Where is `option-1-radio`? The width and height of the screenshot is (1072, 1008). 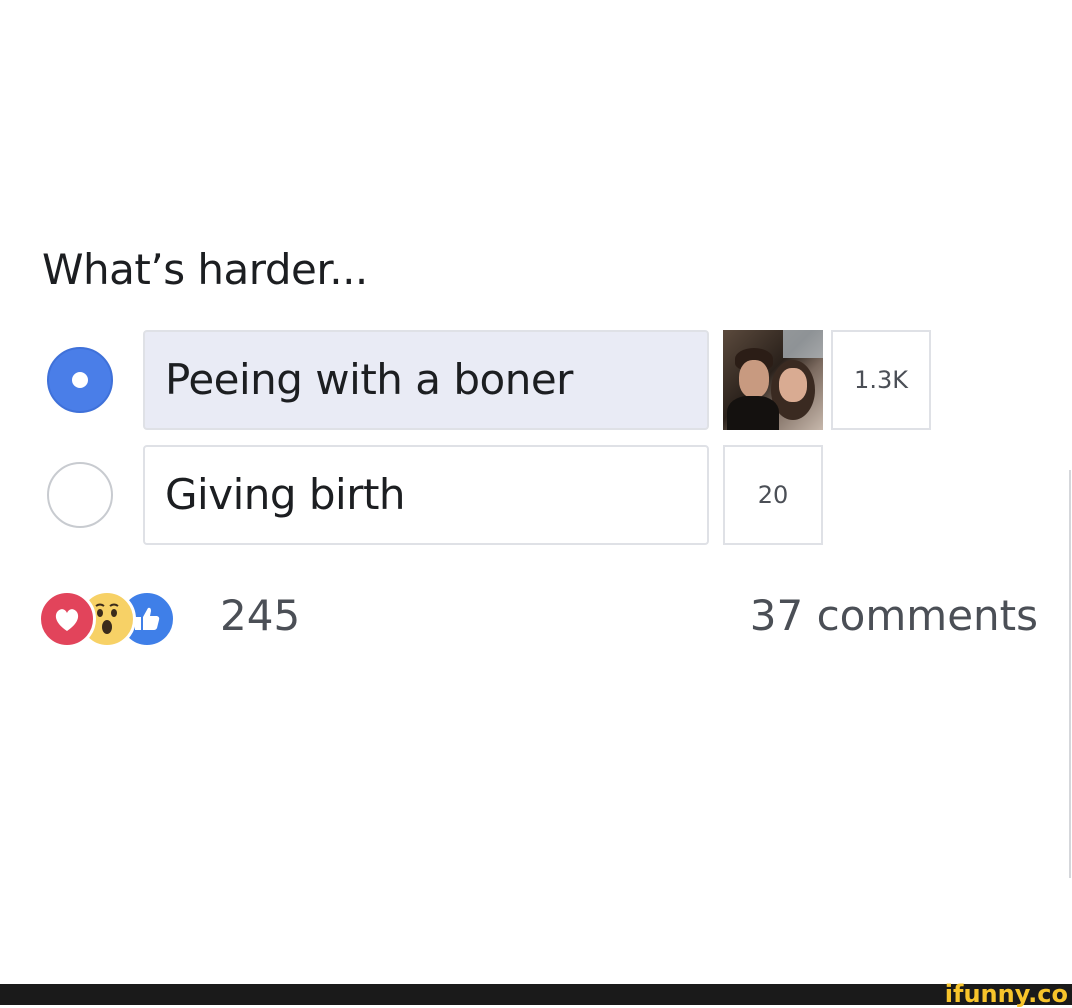 option-1-radio is located at coordinates (80, 380).